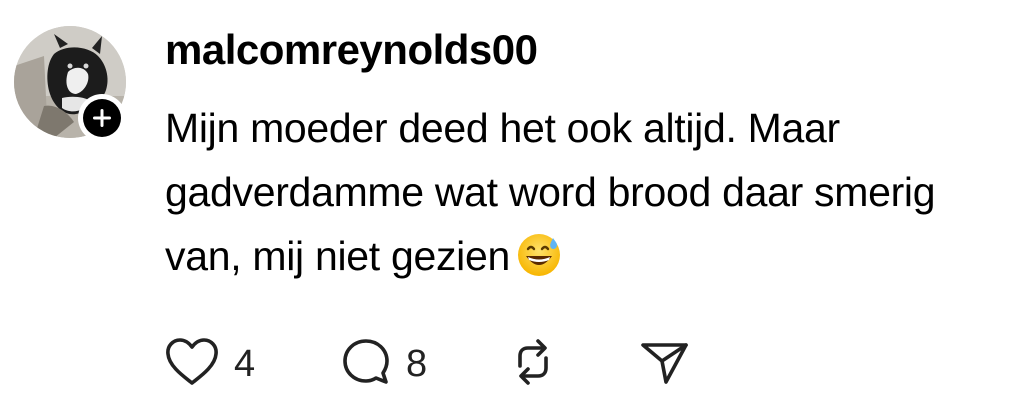  What do you see at coordinates (539, 255) in the screenshot?
I see `grinning-face-with-sweat-icon` at bounding box center [539, 255].